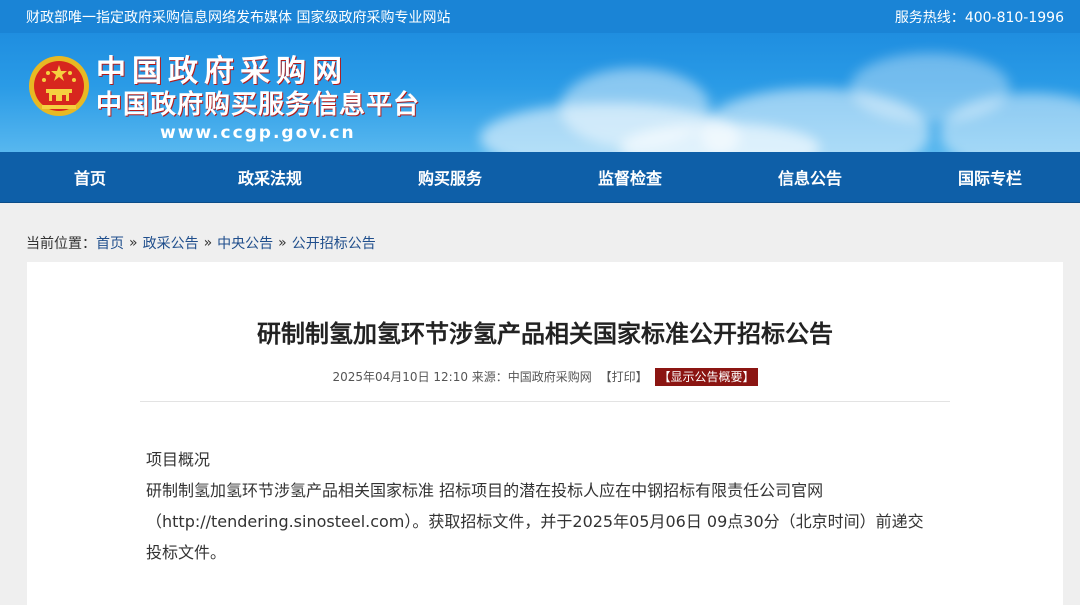  I want to click on service-hotline: 服务热线：400-810-1996, so click(979, 17).